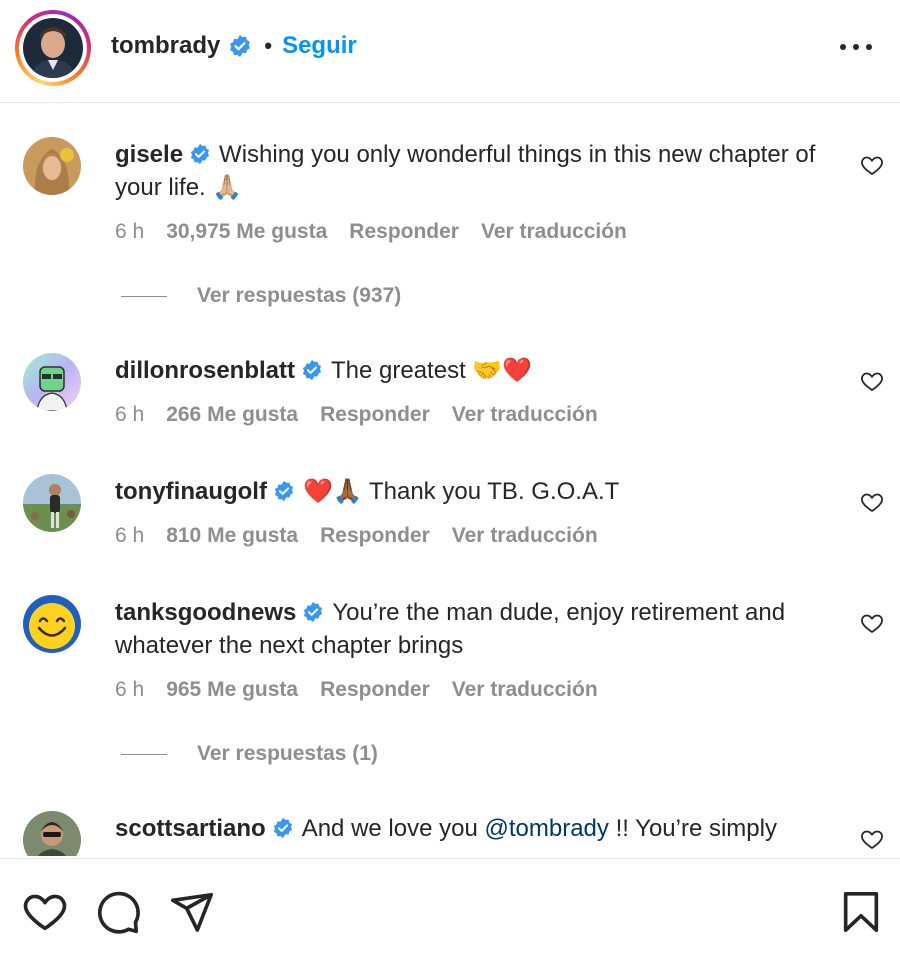  Describe the element at coordinates (861, 912) in the screenshot. I see `bookmark-icon` at that location.